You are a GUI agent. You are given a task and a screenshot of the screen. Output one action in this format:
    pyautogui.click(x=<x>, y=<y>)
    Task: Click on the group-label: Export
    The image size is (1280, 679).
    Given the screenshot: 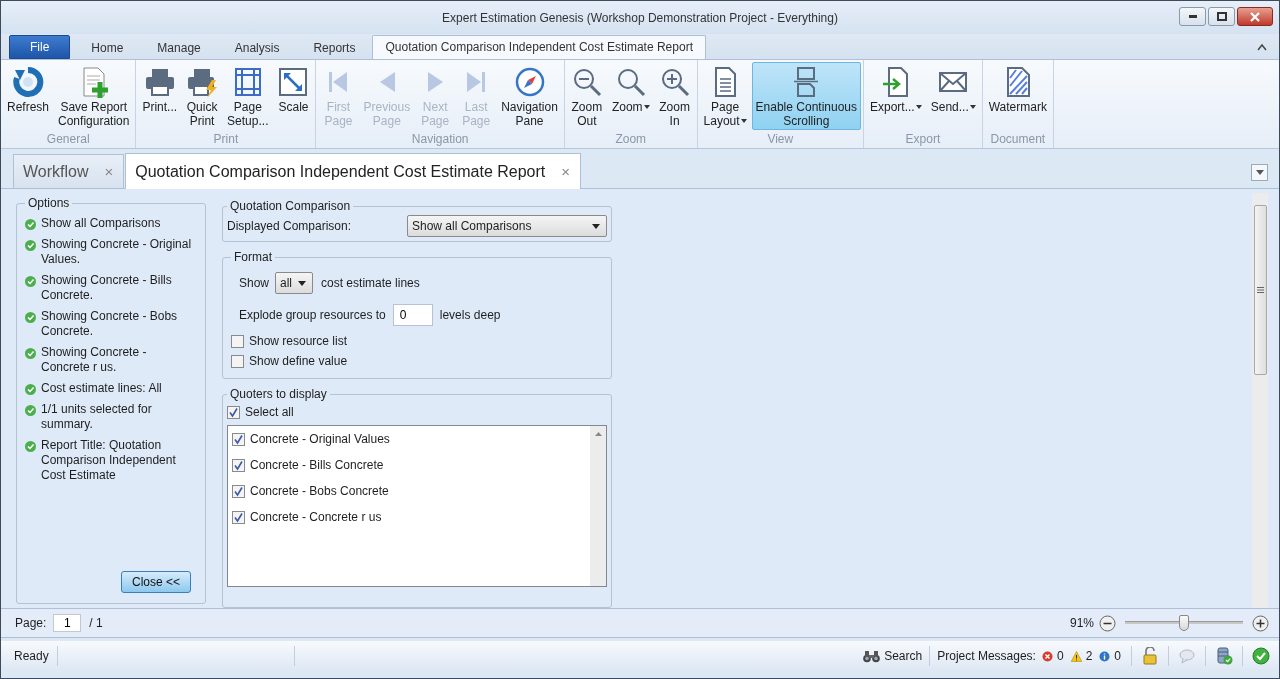 What is the action you would take?
    pyautogui.click(x=923, y=140)
    